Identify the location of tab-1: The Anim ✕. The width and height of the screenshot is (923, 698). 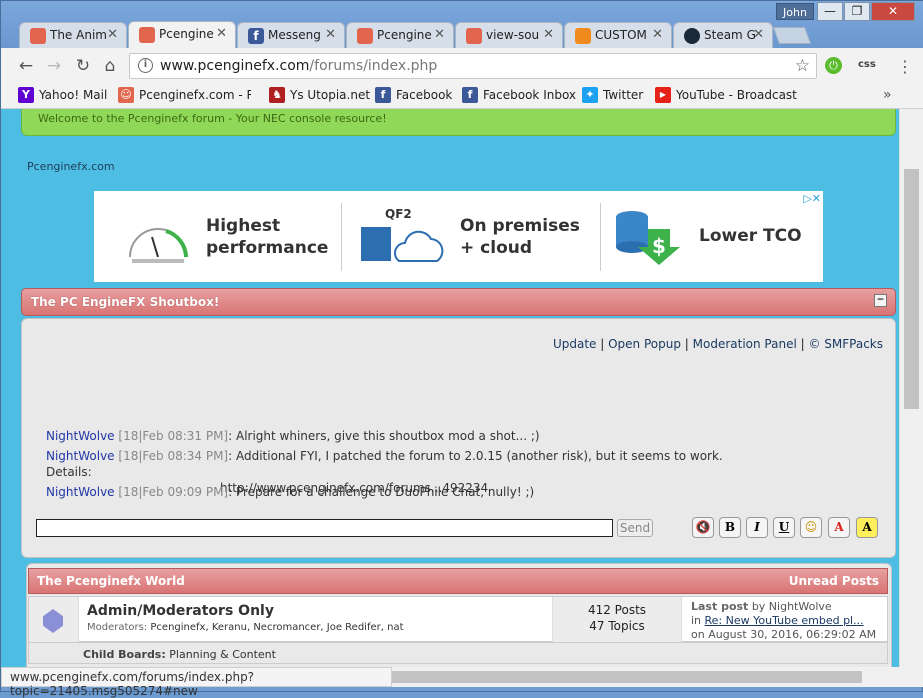
(73, 35).